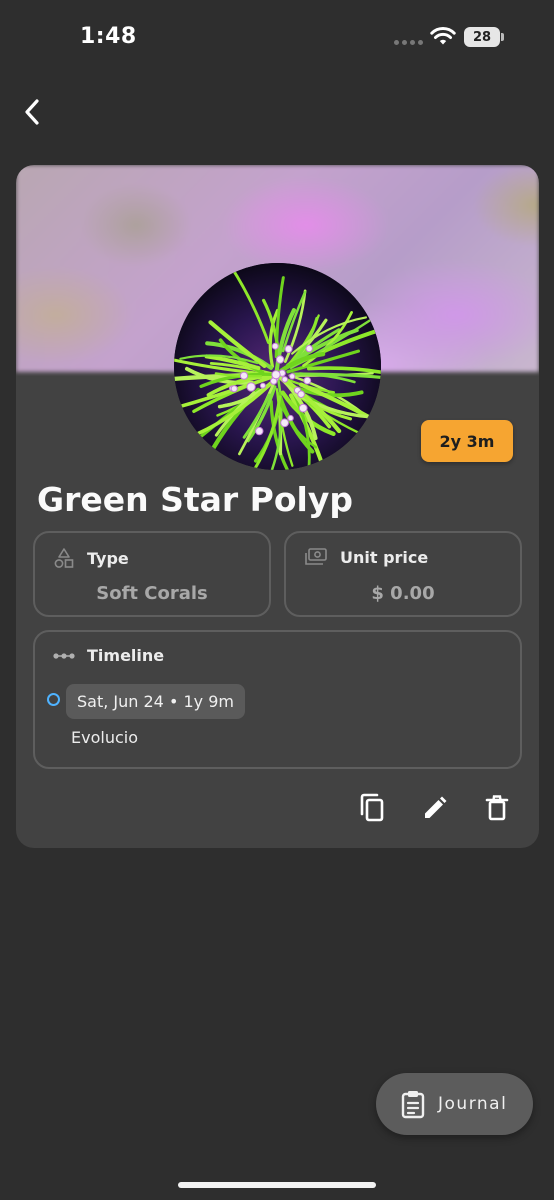  I want to click on chevron-left-icon, so click(32, 112).